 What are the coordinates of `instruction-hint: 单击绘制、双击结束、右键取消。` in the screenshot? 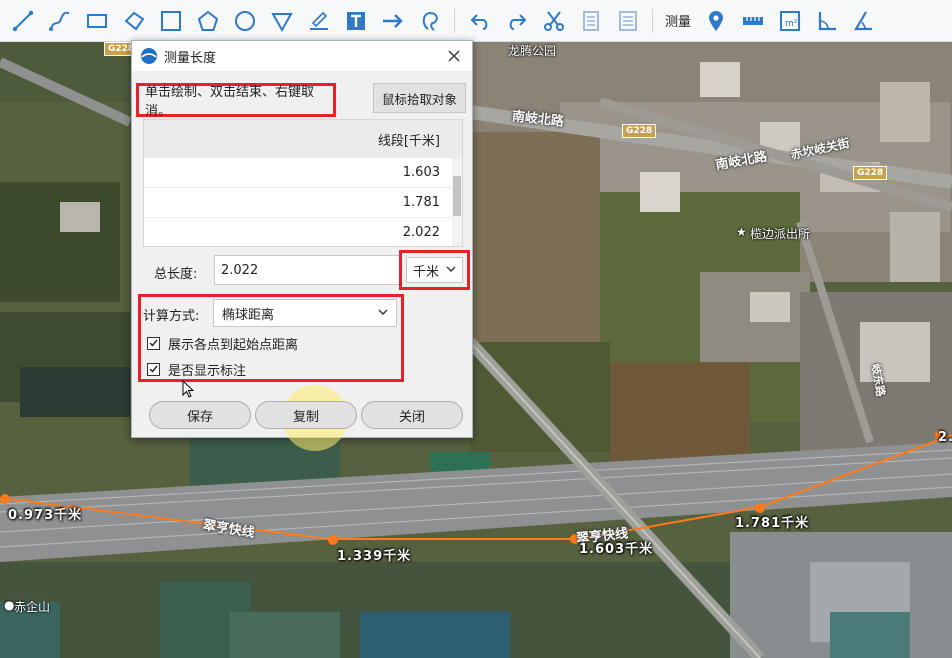 It's located at (236, 101).